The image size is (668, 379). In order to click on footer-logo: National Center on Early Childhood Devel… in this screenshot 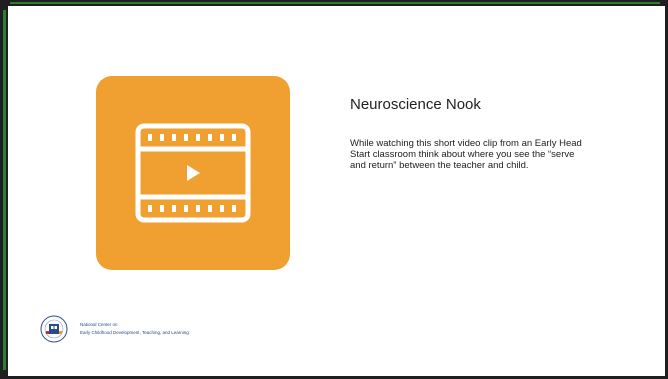, I will do `click(146, 329)`.